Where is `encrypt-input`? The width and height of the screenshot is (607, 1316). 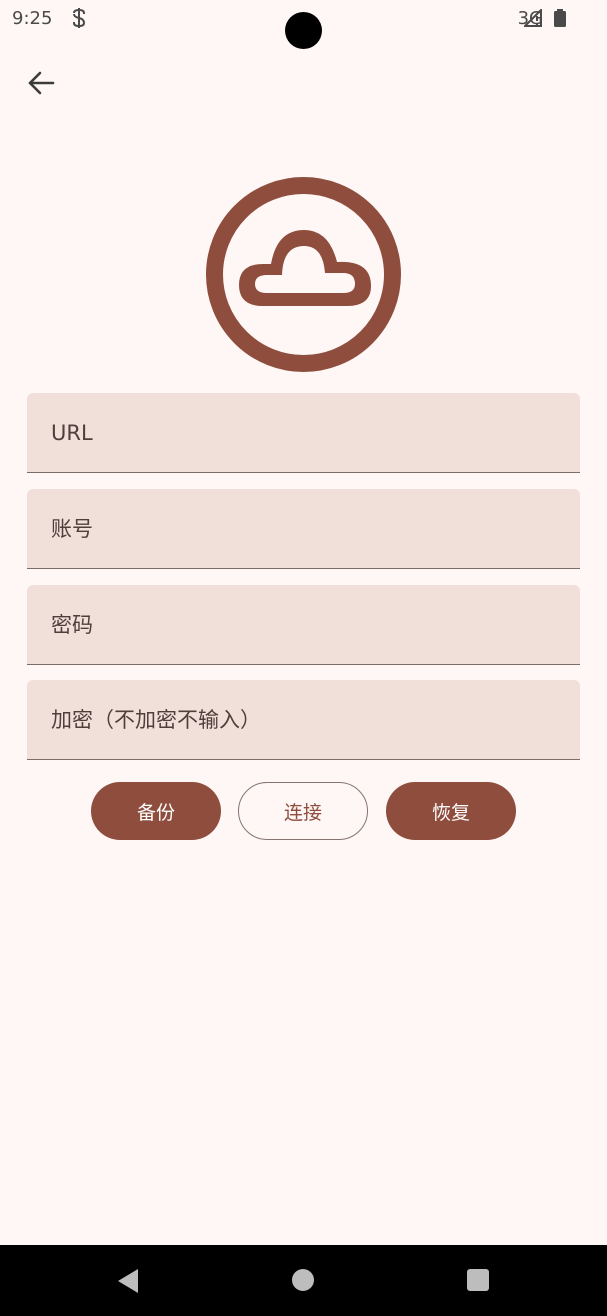
encrypt-input is located at coordinates (303, 719).